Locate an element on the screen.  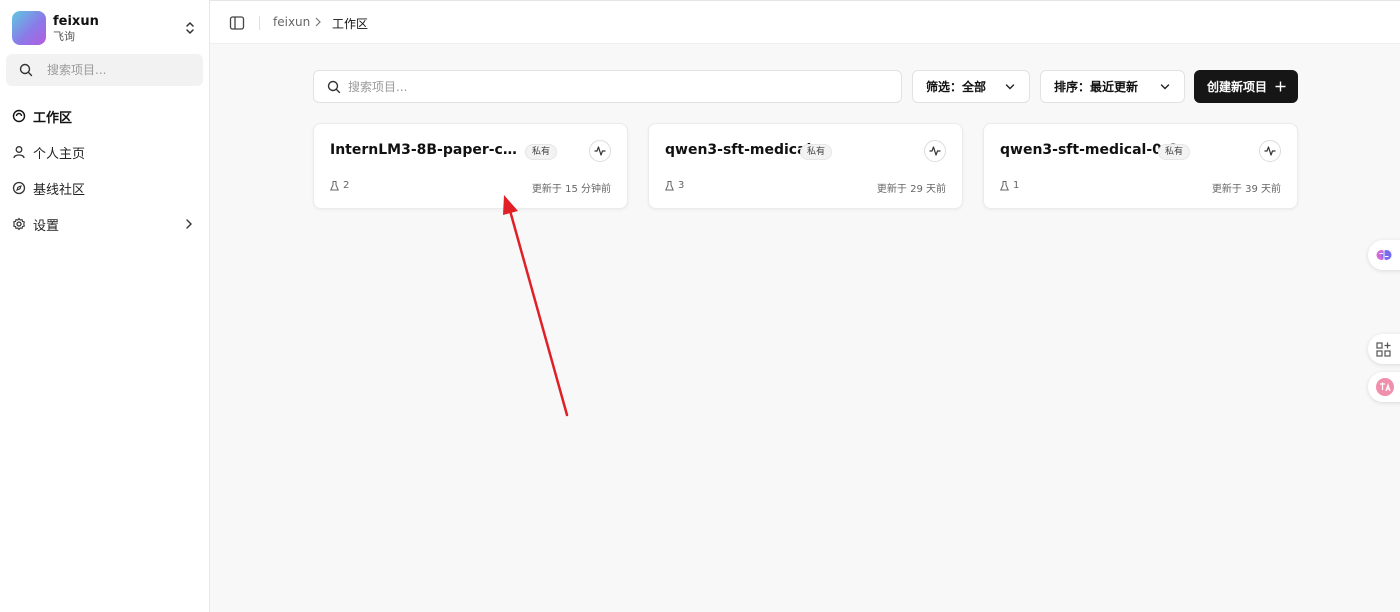
sidebar-item-workspace: 工作区 is located at coordinates (105, 116).